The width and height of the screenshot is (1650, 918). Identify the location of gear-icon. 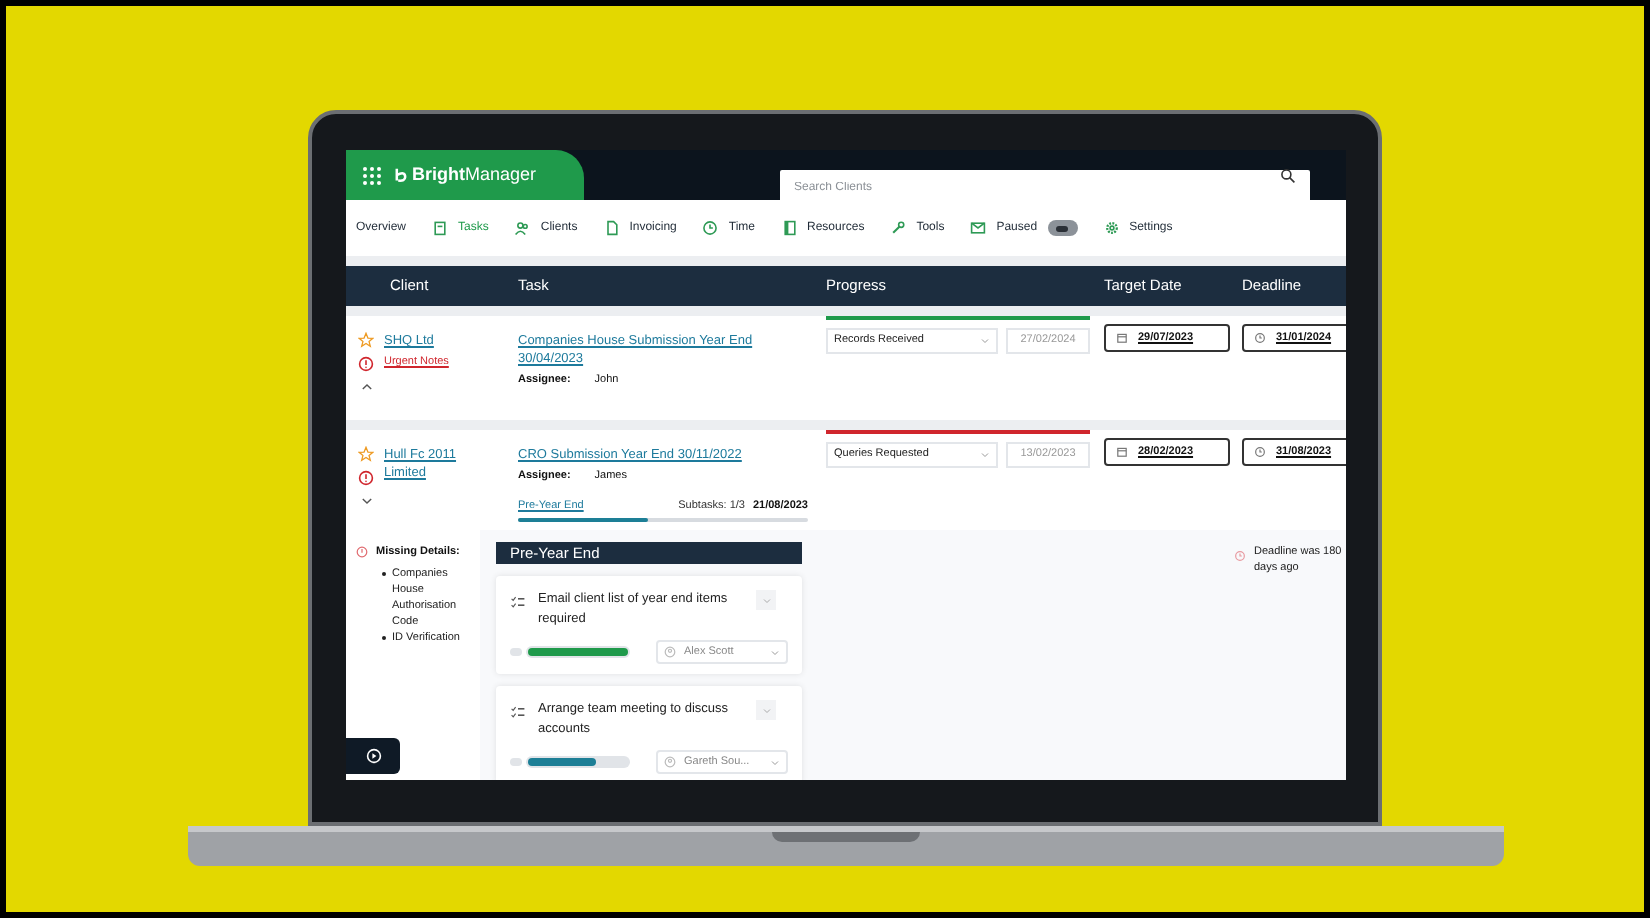
(1111, 228).